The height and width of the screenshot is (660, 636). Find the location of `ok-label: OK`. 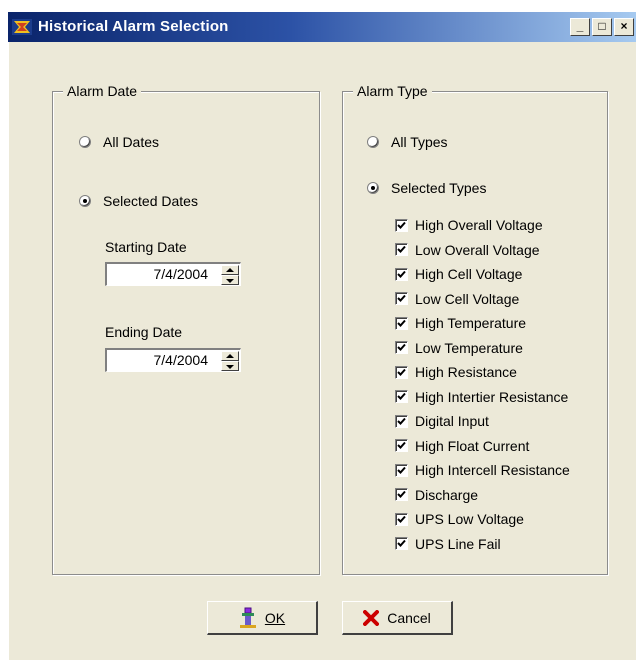

ok-label: OK is located at coordinates (275, 617).